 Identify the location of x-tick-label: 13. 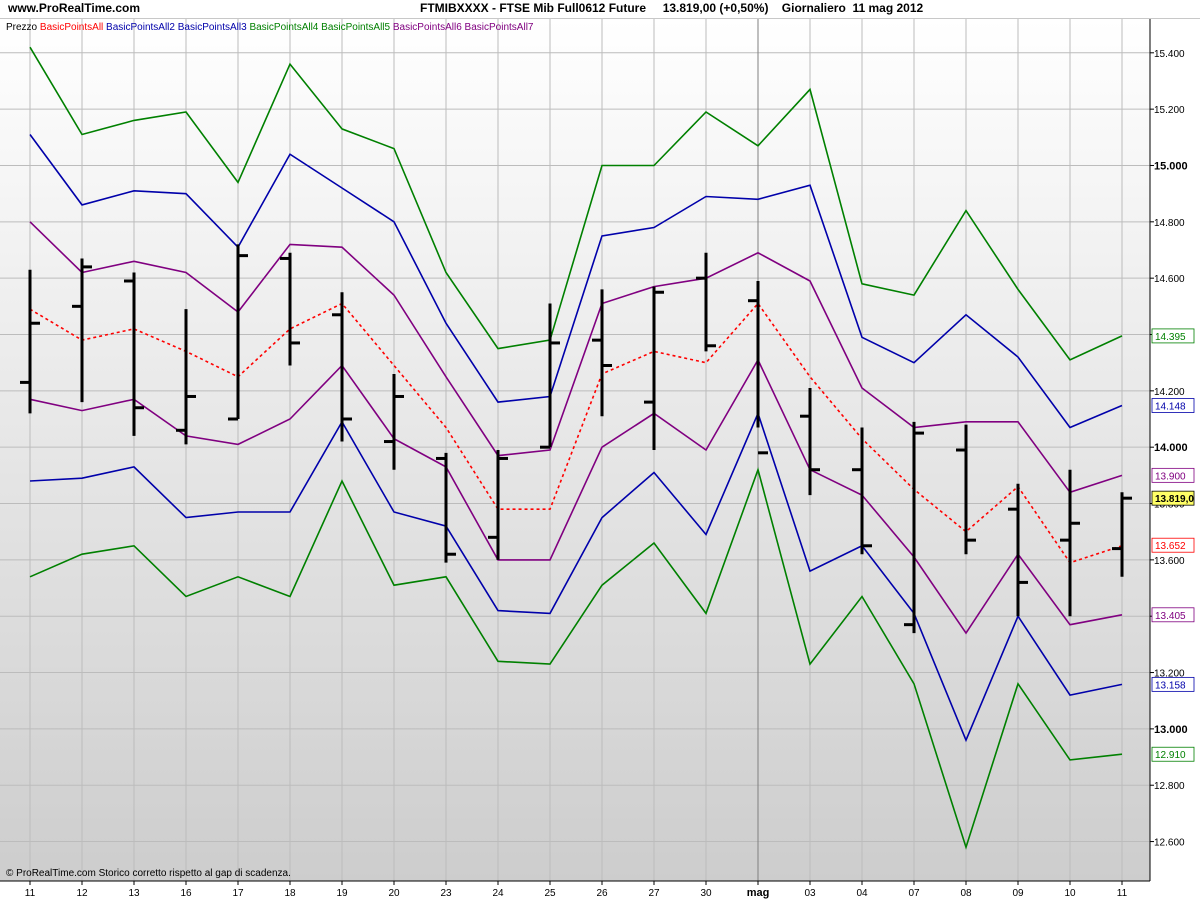
(134, 893).